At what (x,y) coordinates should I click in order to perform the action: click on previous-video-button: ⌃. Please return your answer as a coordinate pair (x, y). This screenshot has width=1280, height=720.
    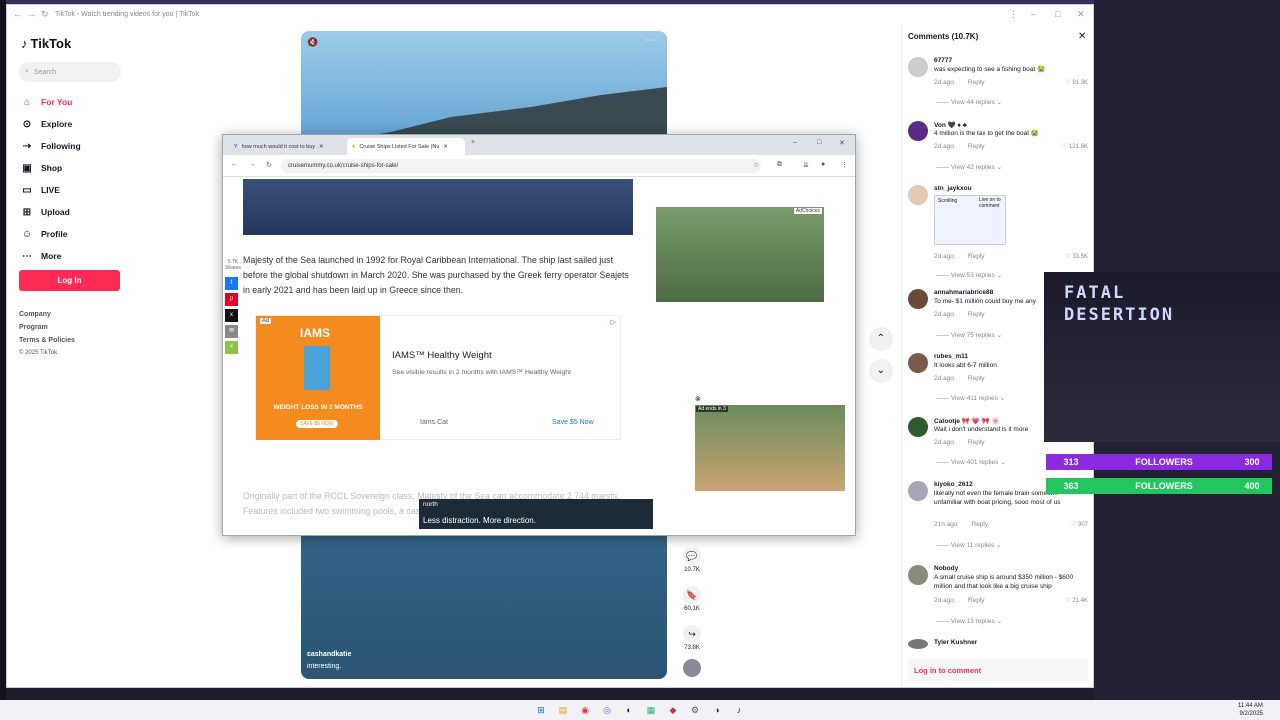
    Looking at the image, I should click on (881, 339).